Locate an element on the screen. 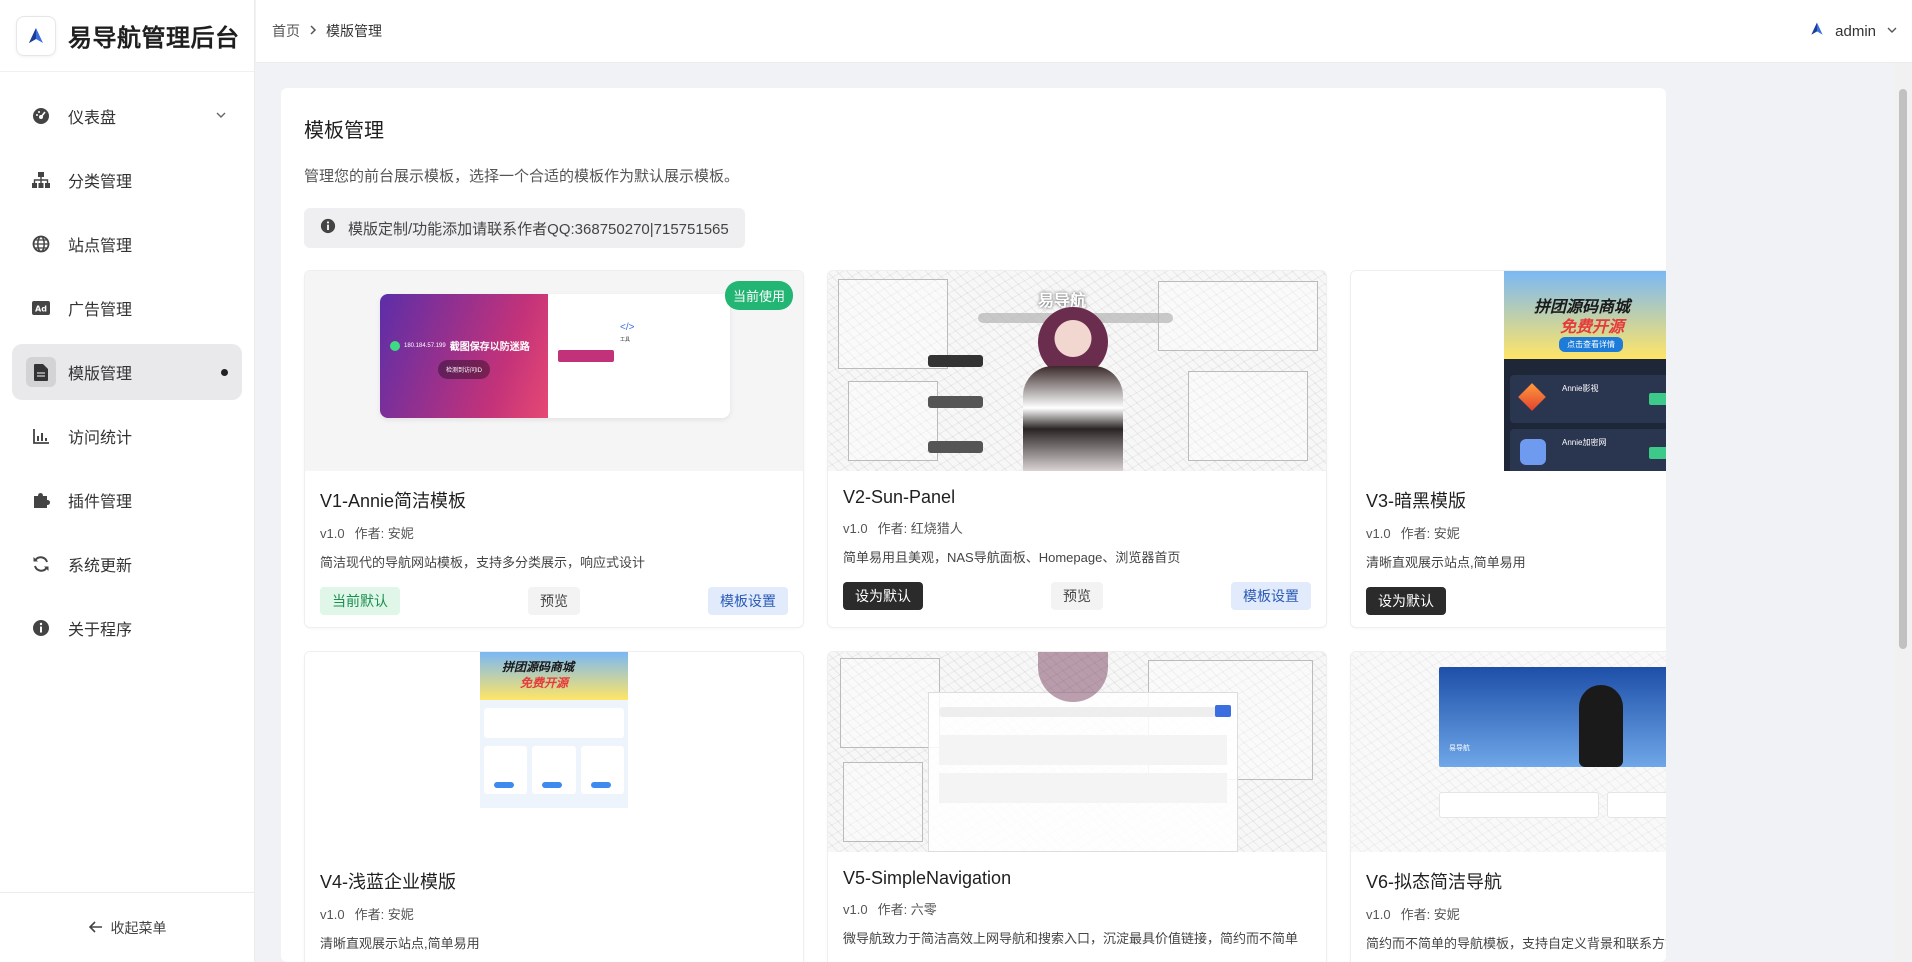  template-meta: v1.0 作者: 六零 is located at coordinates (1077, 908).